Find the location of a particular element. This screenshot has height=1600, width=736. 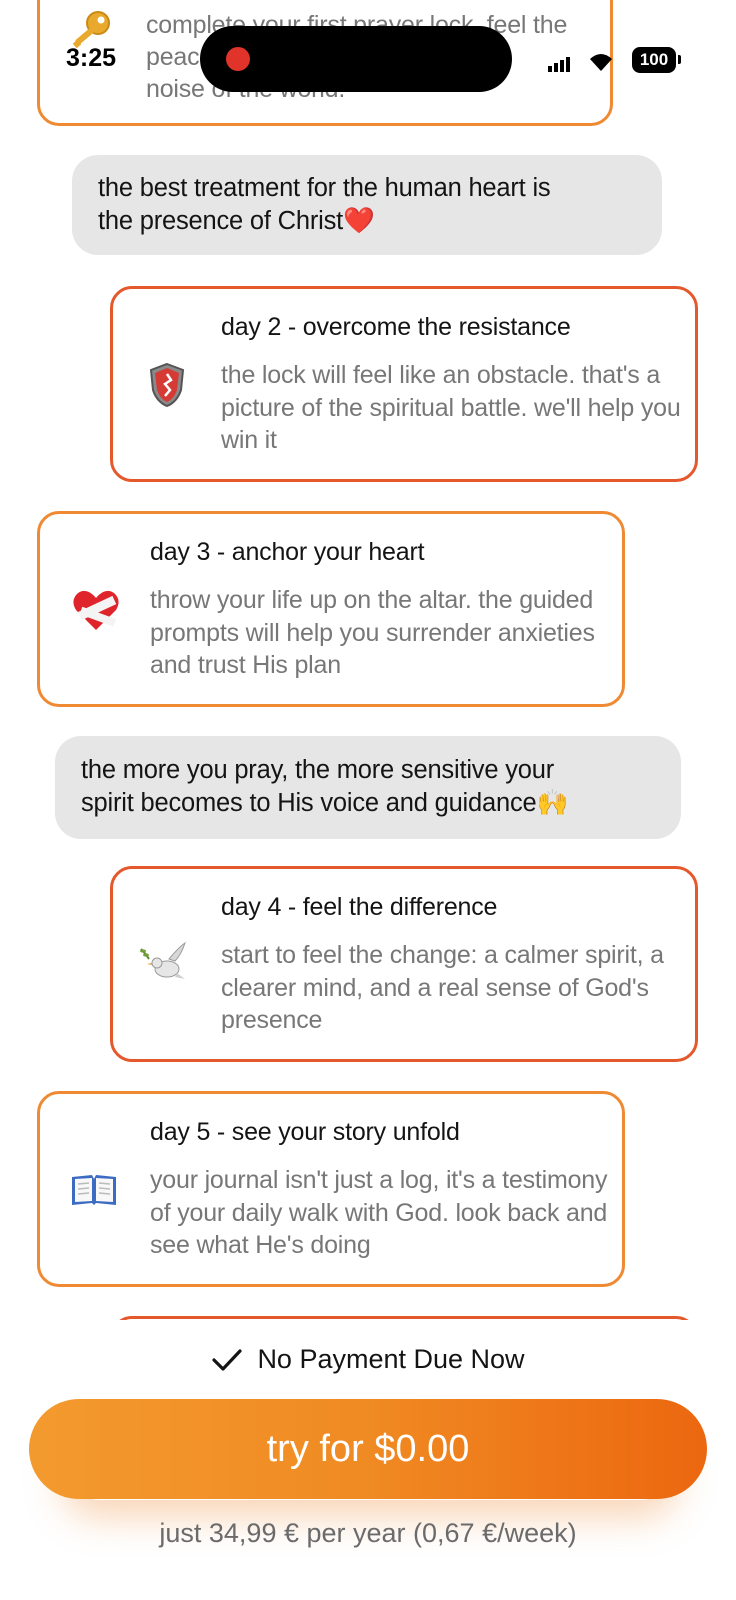

signal-icon is located at coordinates (560, 64).